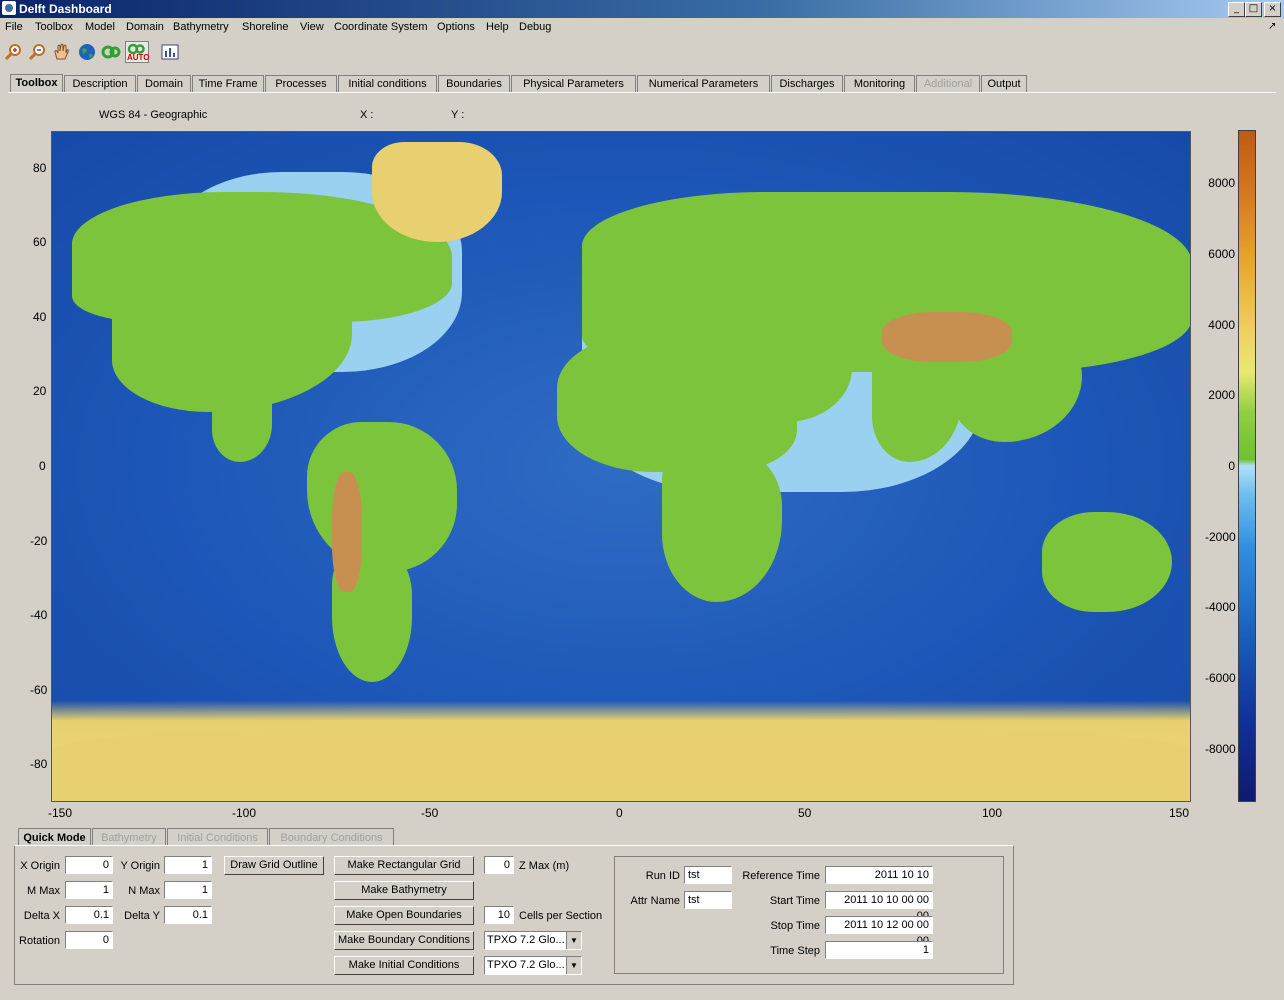 Image resolution: width=1284 pixels, height=1000 pixels. What do you see at coordinates (14, 27) in the screenshot?
I see `menu-file: File` at bounding box center [14, 27].